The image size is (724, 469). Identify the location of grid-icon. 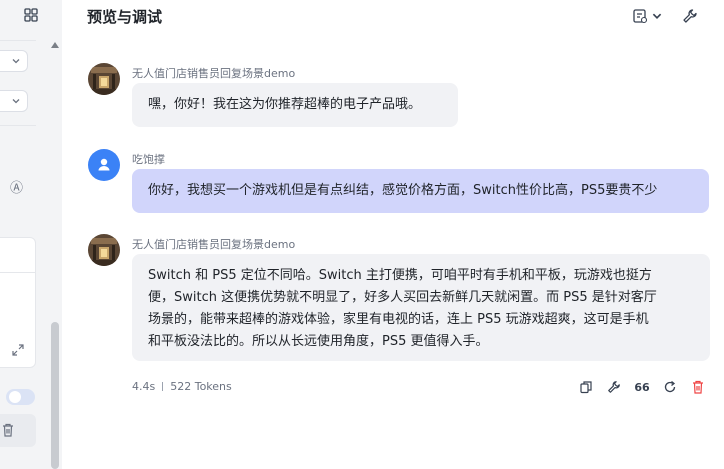
(31, 15).